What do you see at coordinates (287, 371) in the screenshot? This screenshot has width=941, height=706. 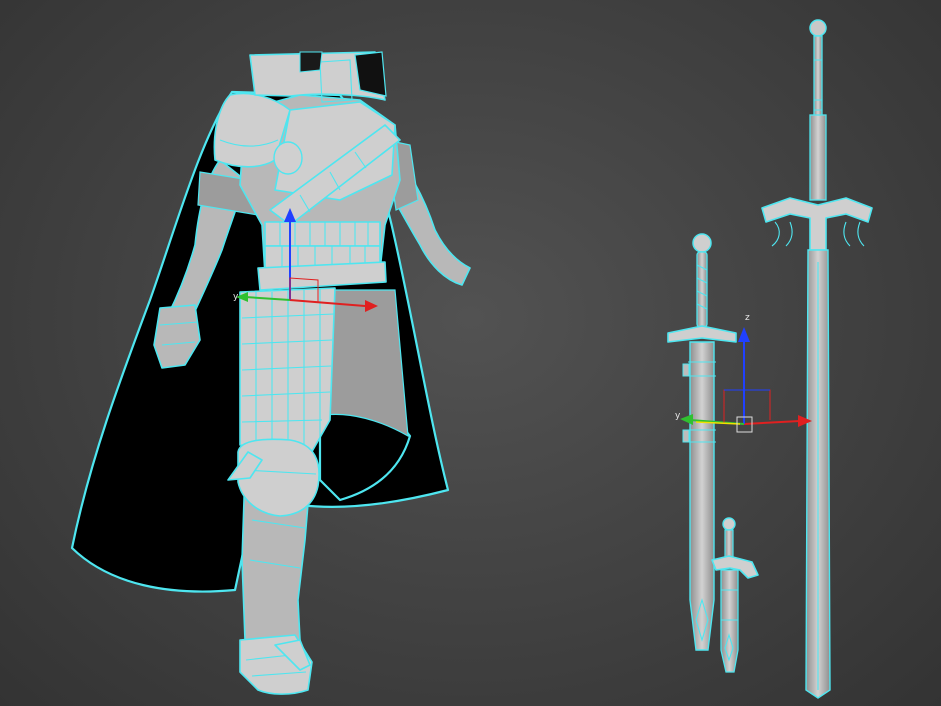 I see `tasset-plates` at bounding box center [287, 371].